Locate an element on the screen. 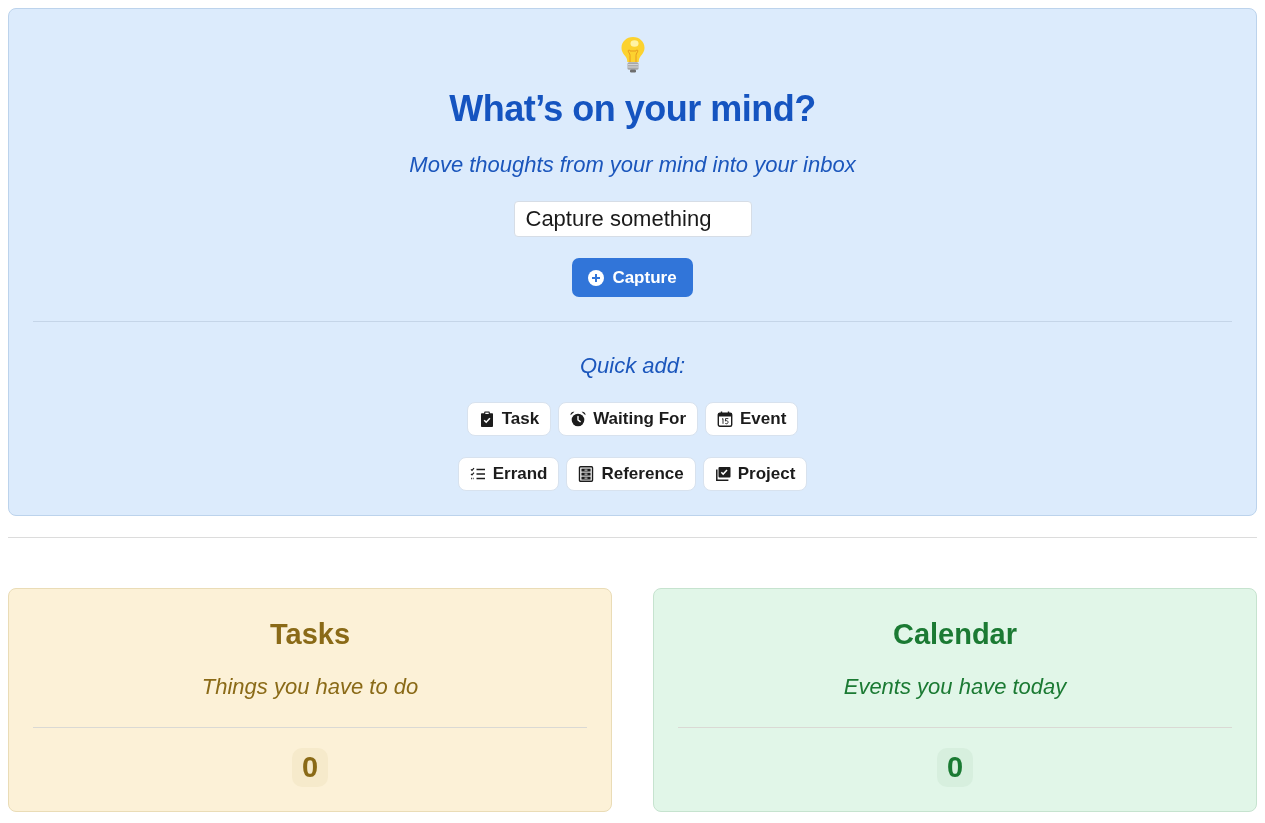  heading: What’s on your mind? is located at coordinates (632, 109).